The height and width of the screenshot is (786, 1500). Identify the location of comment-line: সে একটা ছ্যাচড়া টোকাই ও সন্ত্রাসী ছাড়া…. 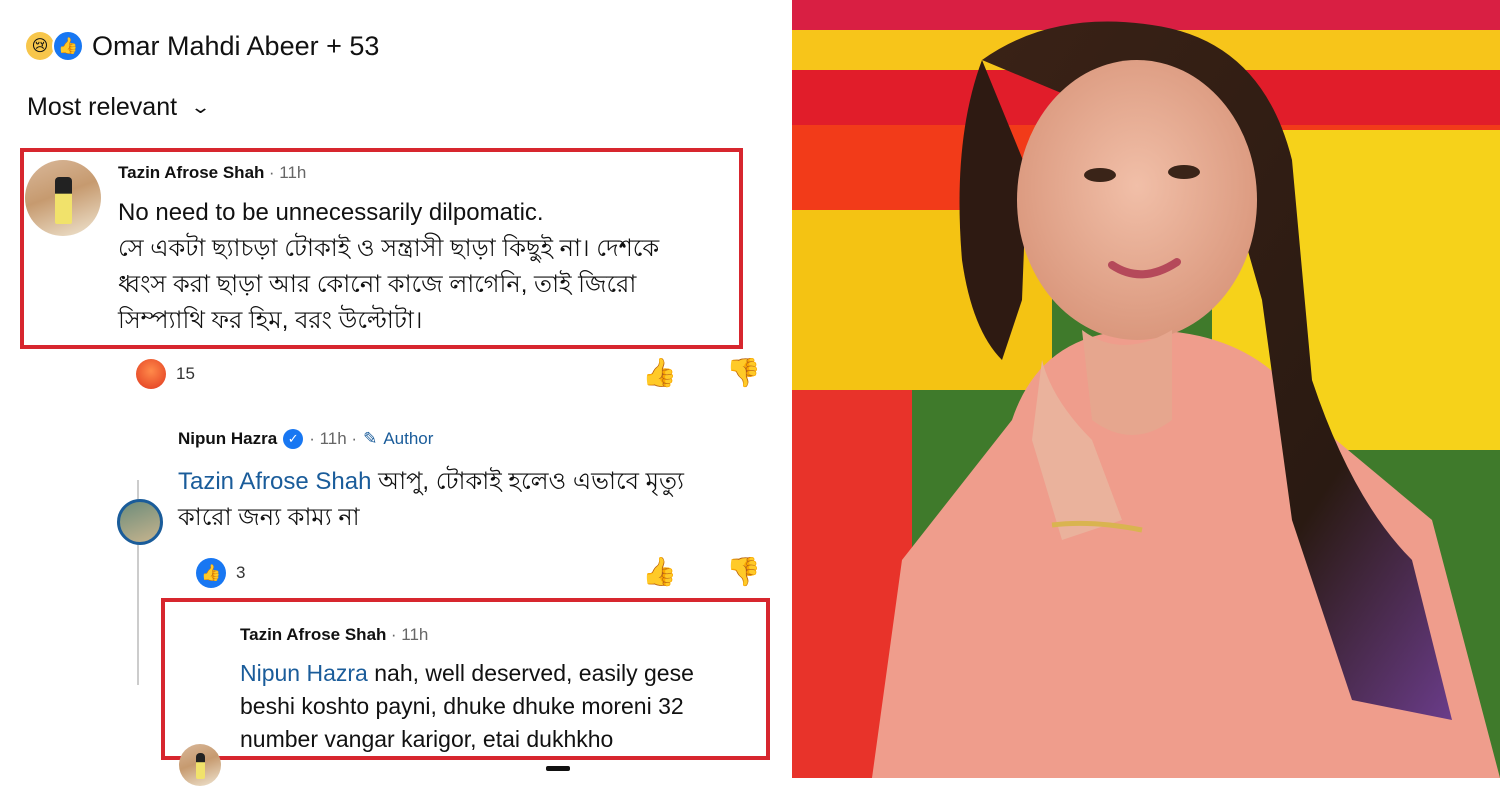
(389, 248).